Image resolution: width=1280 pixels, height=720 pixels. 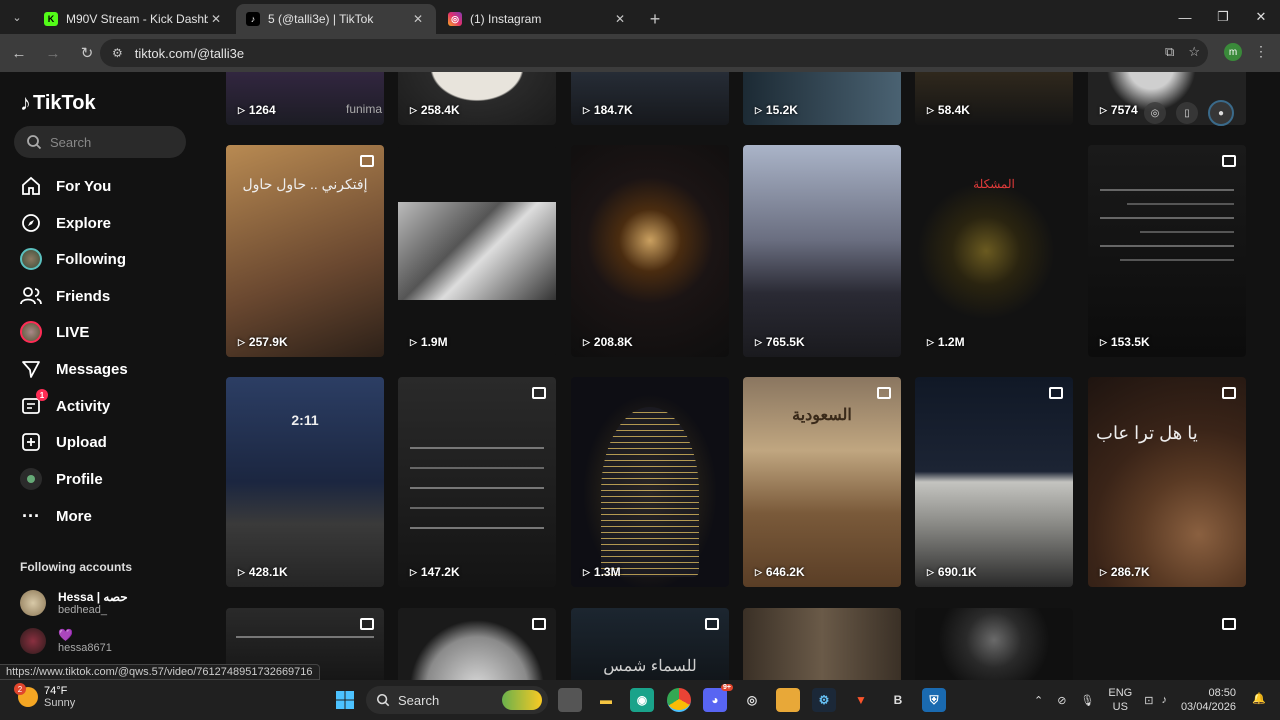 What do you see at coordinates (718, 698) in the screenshot?
I see `discord-icon: ◕ 9+` at bounding box center [718, 698].